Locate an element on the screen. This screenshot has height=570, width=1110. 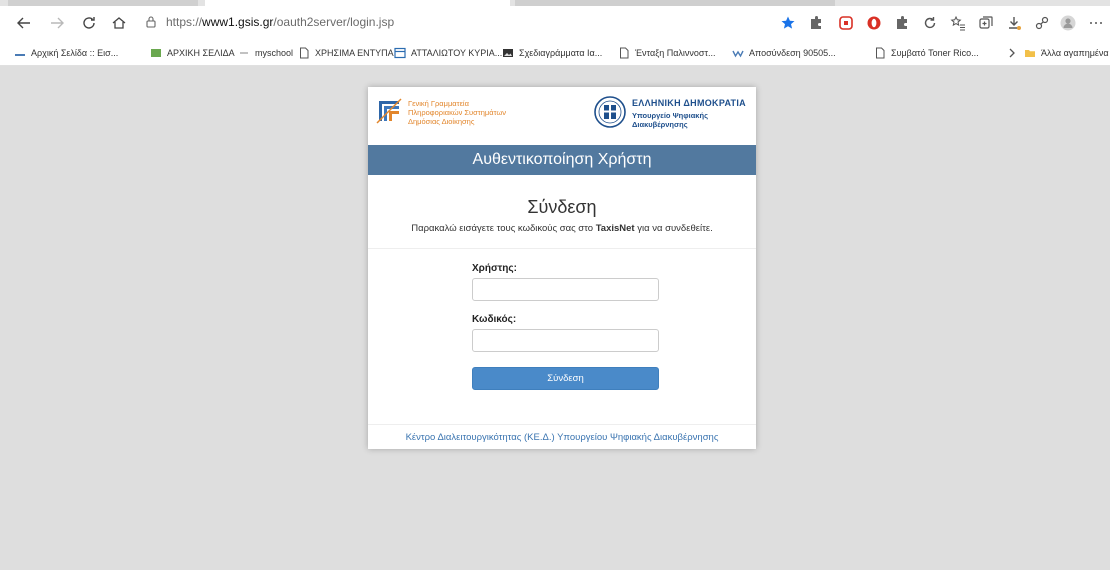
bookmark-item: ΑΡΧΙΚΗ ΣΕΛΙΔΑ is located at coordinates (192, 53).